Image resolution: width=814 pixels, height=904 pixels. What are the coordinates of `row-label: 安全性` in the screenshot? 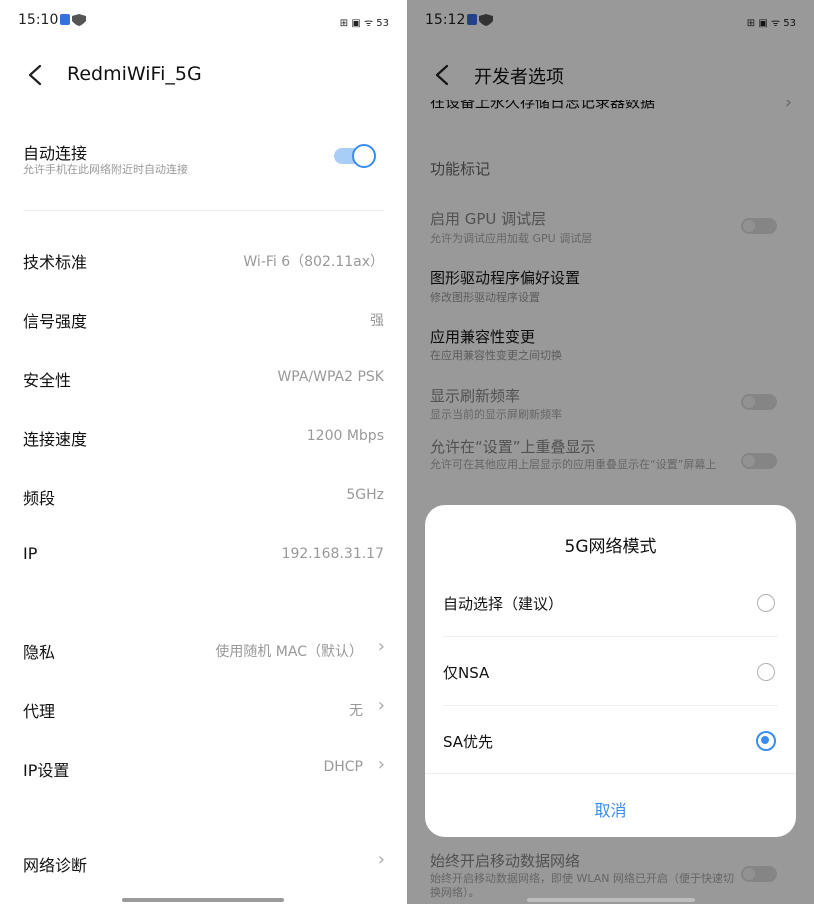 It's located at (47, 380).